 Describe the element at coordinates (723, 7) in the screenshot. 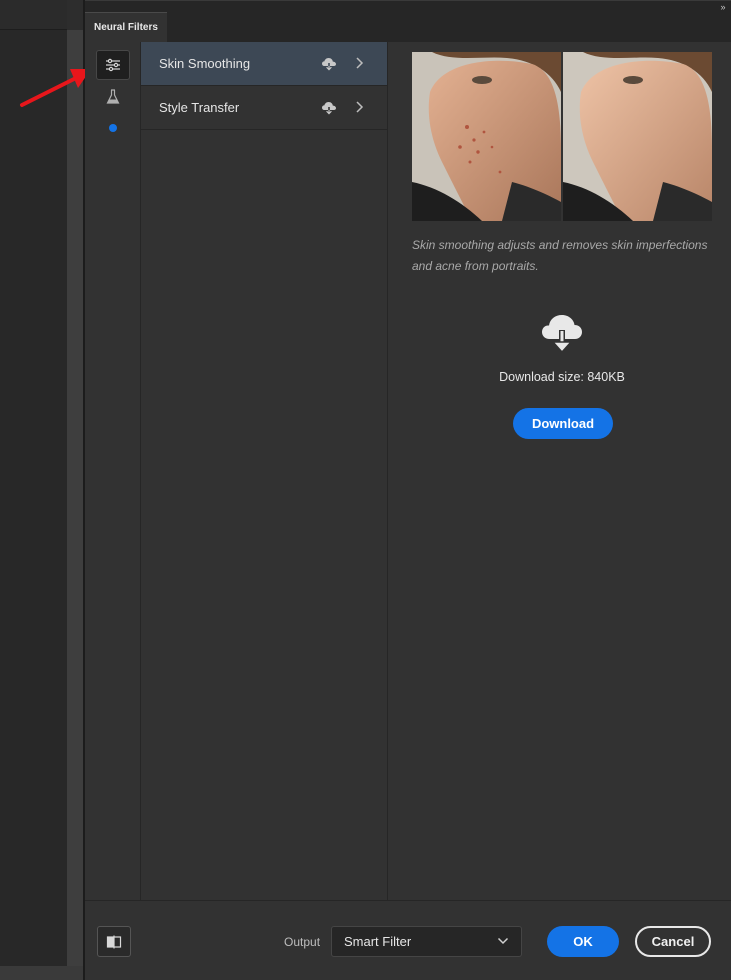

I see `collapse-panel-icon: »` at that location.